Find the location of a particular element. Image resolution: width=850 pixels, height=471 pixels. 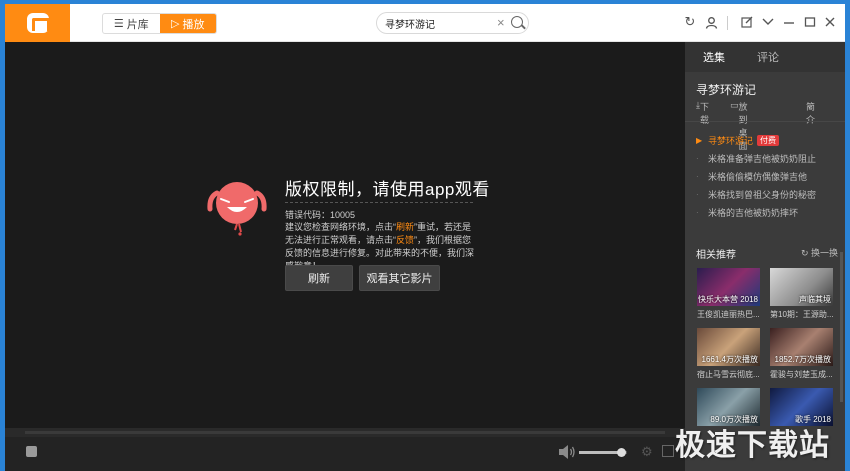

download-button: ⤓ 下载 is located at coordinates (702, 112).